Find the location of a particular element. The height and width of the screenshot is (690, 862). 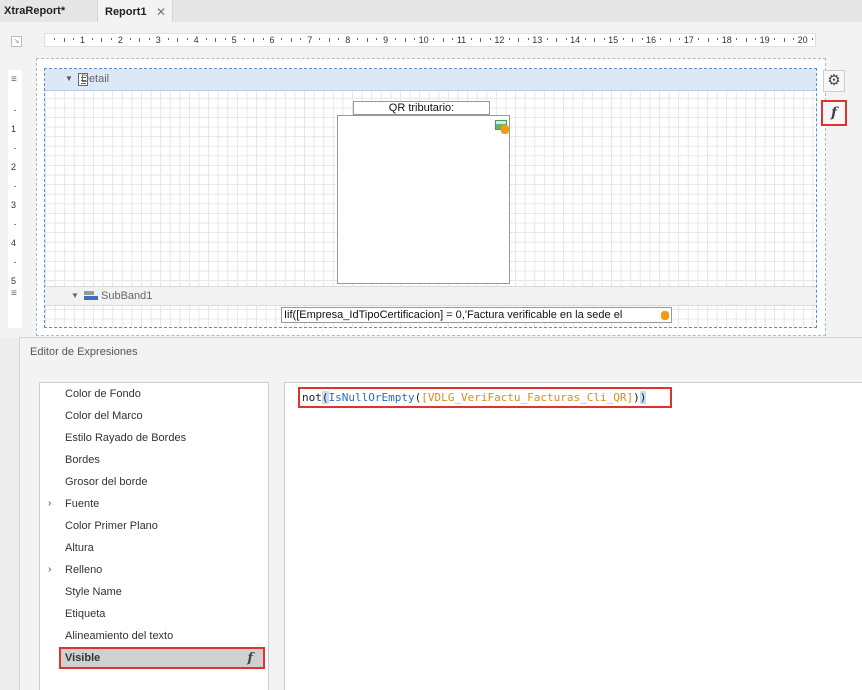

gear-icon: ⚙ is located at coordinates (834, 81).